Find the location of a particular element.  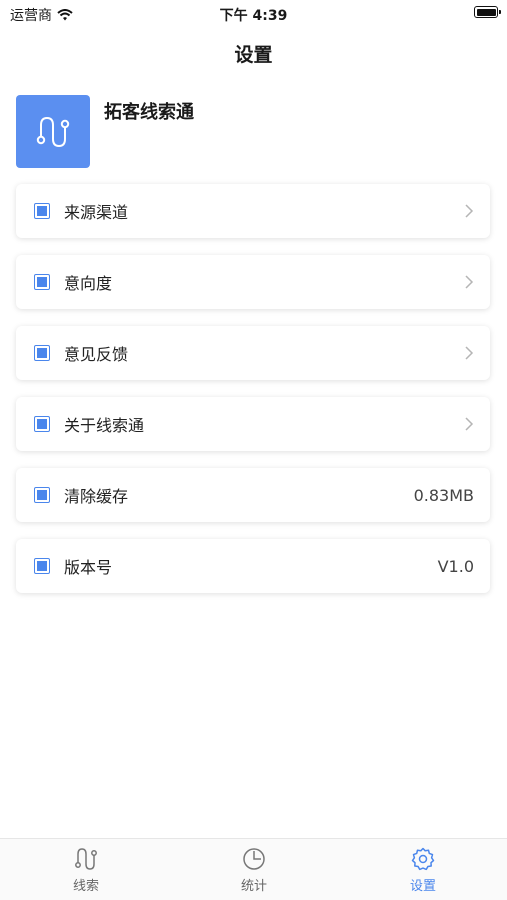

version-value: V1.0 is located at coordinates (455, 566).